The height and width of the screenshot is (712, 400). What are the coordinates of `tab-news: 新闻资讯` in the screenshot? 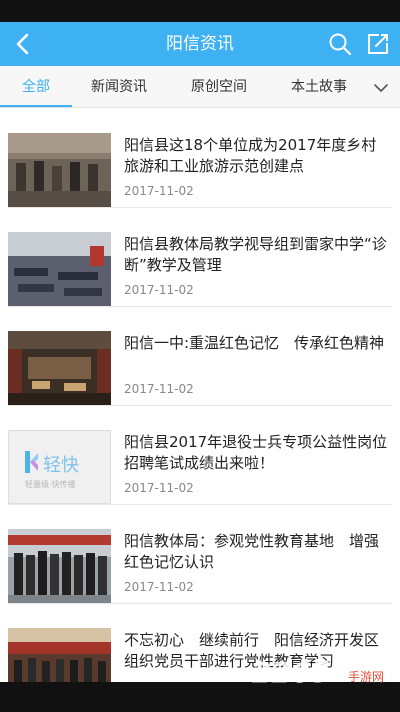 It's located at (119, 87).